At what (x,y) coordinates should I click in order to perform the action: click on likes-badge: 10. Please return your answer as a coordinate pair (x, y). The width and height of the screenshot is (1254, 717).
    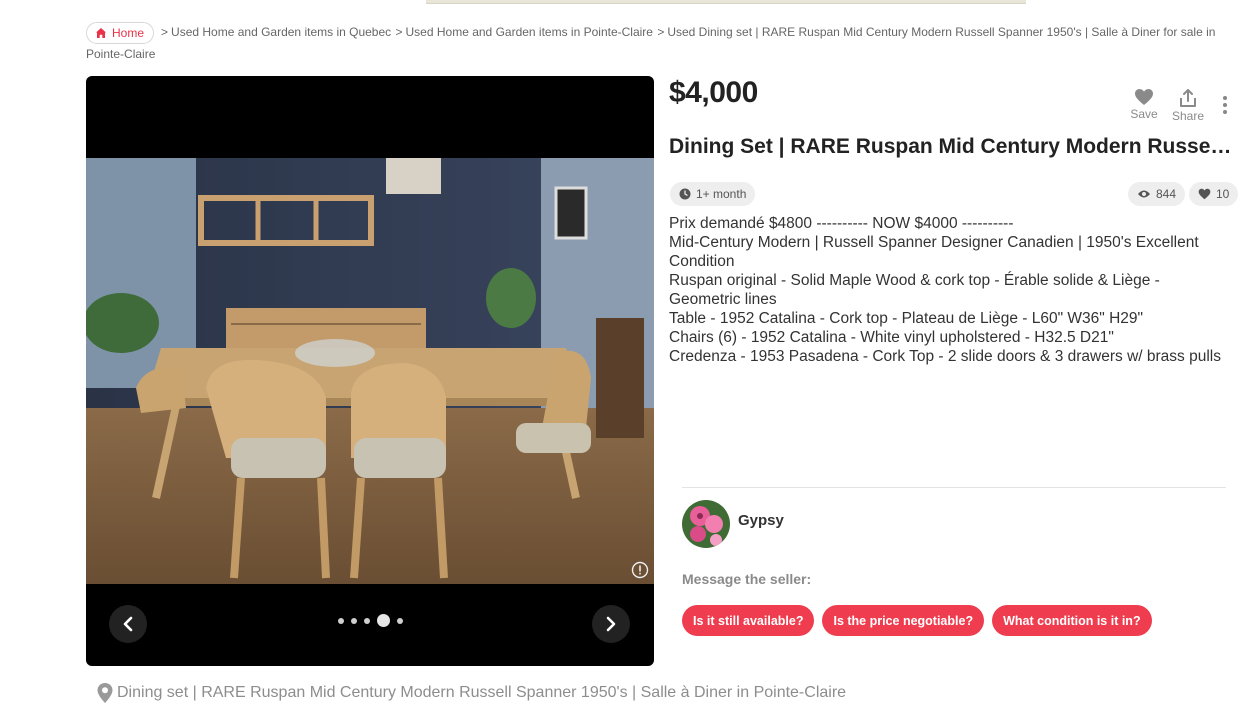
    Looking at the image, I should click on (1214, 194).